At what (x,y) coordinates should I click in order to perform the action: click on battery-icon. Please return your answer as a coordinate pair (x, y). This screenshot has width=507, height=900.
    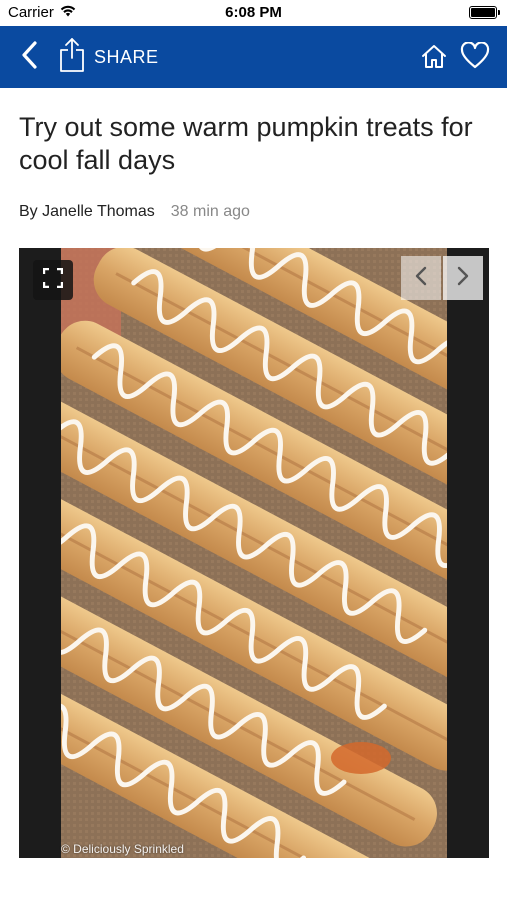
    Looking at the image, I should click on (484, 12).